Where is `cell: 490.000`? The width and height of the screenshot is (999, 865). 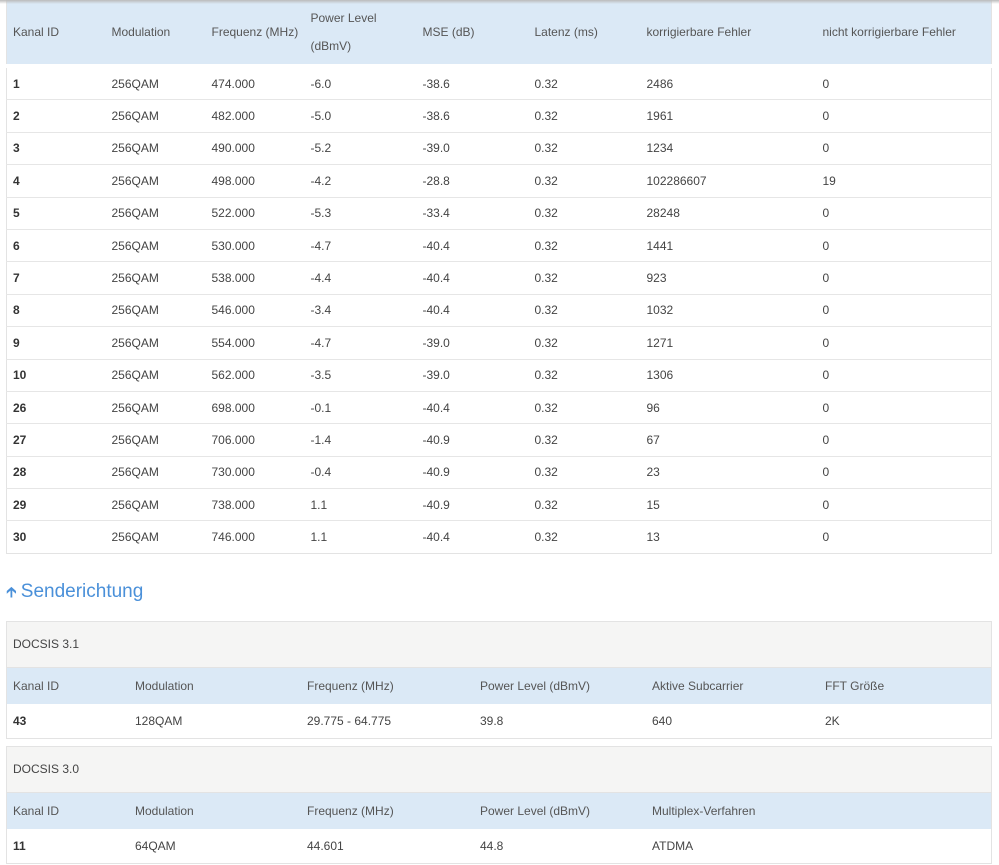 cell: 490.000 is located at coordinates (255, 148).